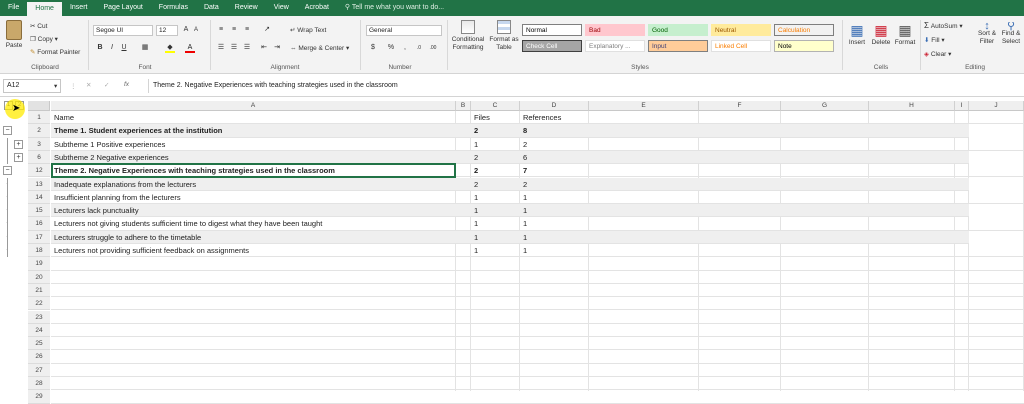 This screenshot has width=1024, height=404. I want to click on row-header: 15, so click(39, 211).